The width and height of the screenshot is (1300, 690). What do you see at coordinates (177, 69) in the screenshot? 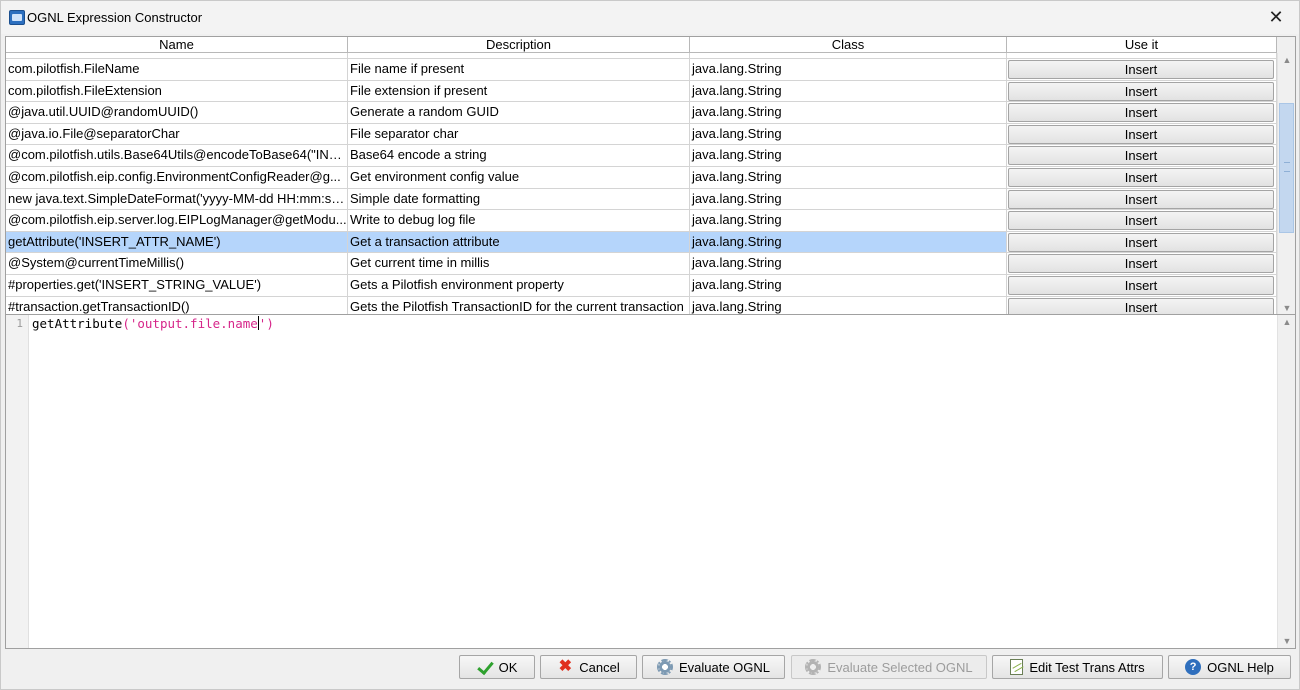
I see `cell-name: com.pilotfish.FileName` at bounding box center [177, 69].